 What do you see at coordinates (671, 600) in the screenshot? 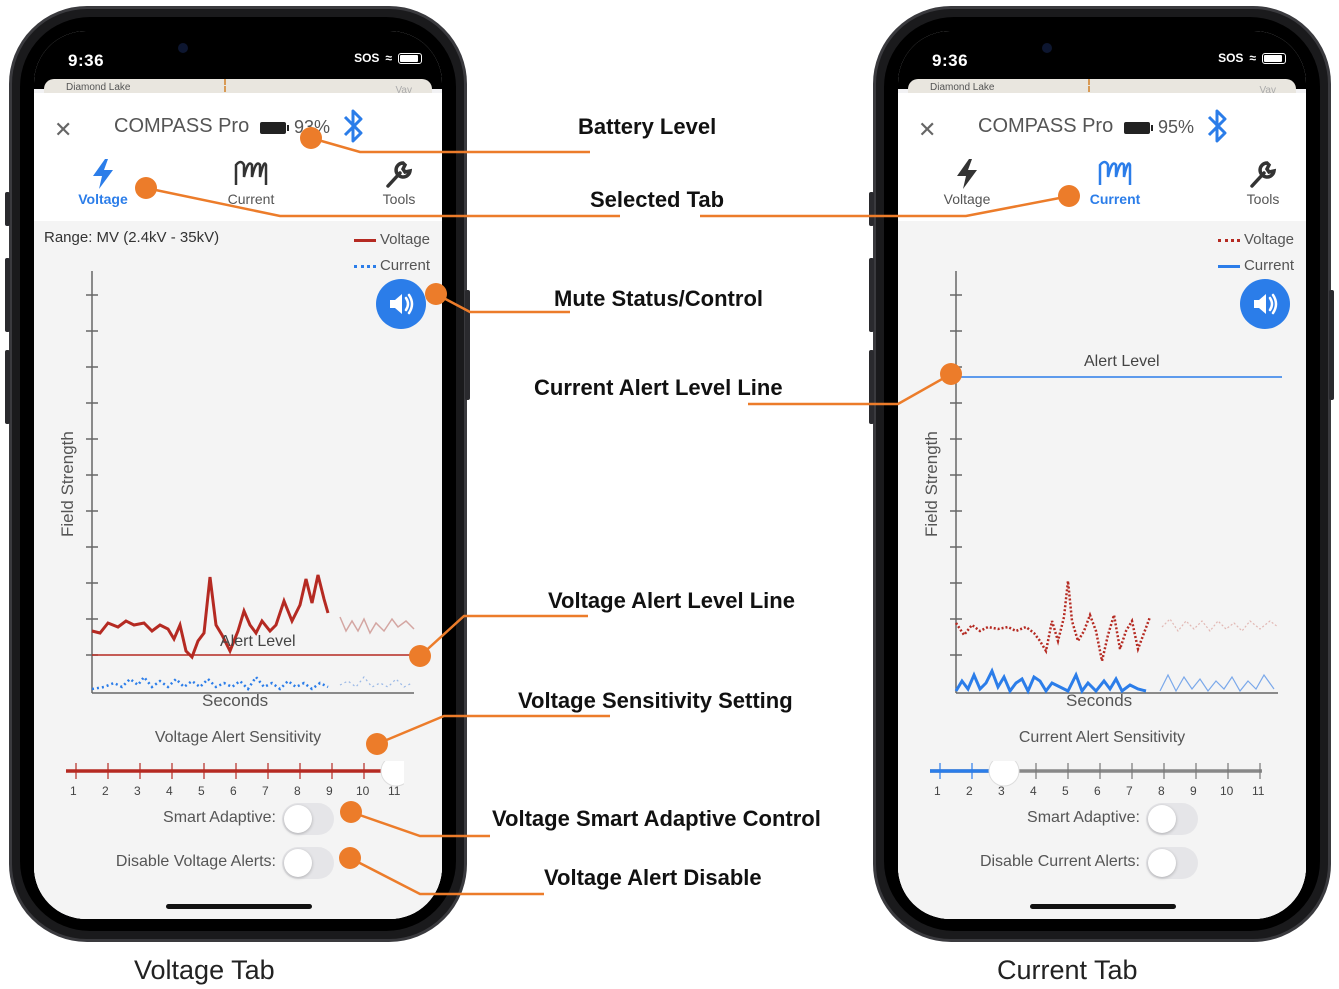
I see `callout-voltage-alert-line: Voltage Alert Level Line` at bounding box center [671, 600].